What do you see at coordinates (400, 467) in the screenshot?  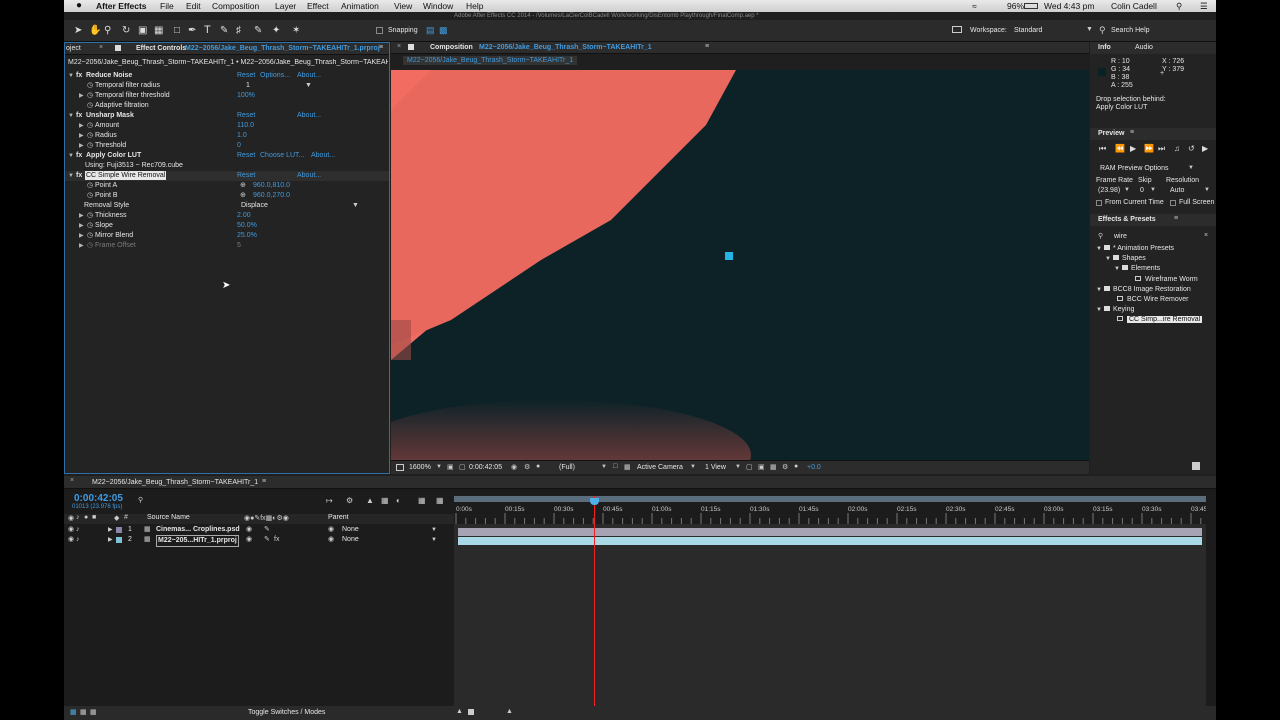 I see `always-preview-icon` at bounding box center [400, 467].